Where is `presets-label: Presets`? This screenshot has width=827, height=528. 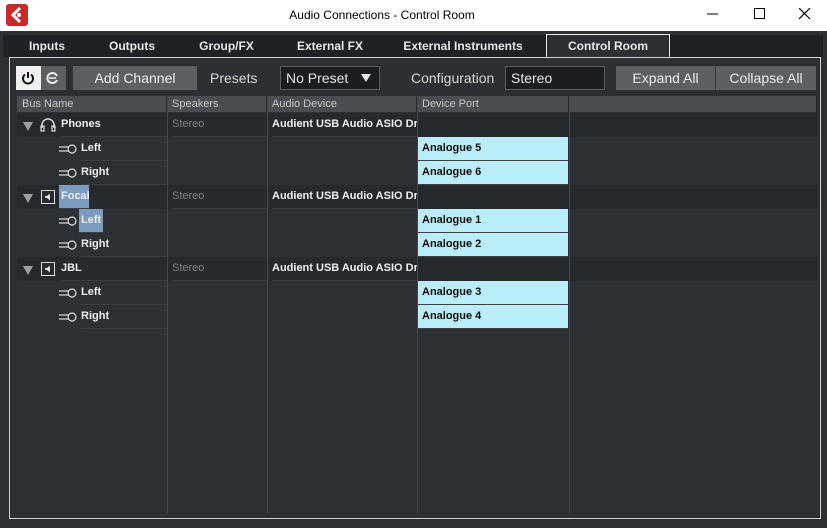 presets-label: Presets is located at coordinates (234, 78).